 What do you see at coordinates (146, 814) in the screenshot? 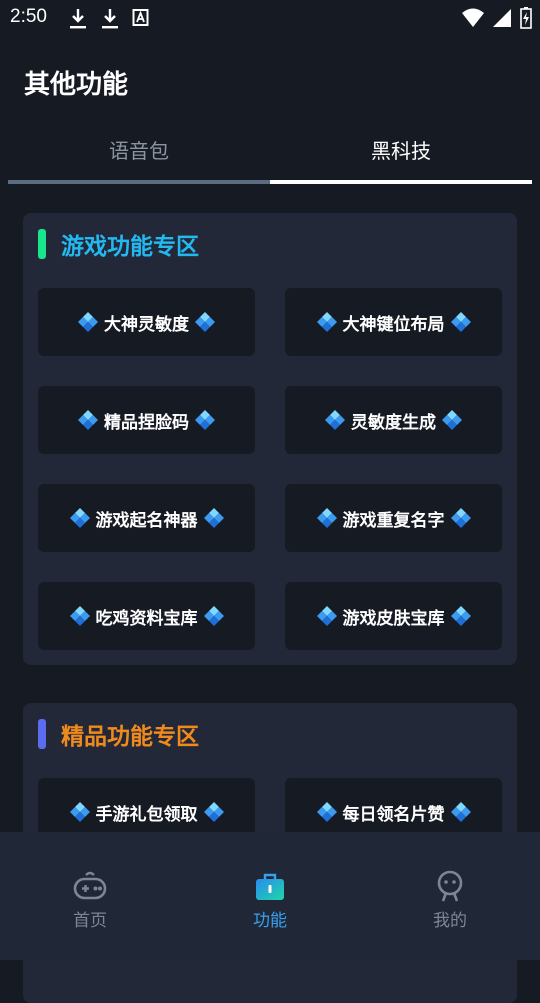
I see `feature-button-label: 手游礼包领取` at bounding box center [146, 814].